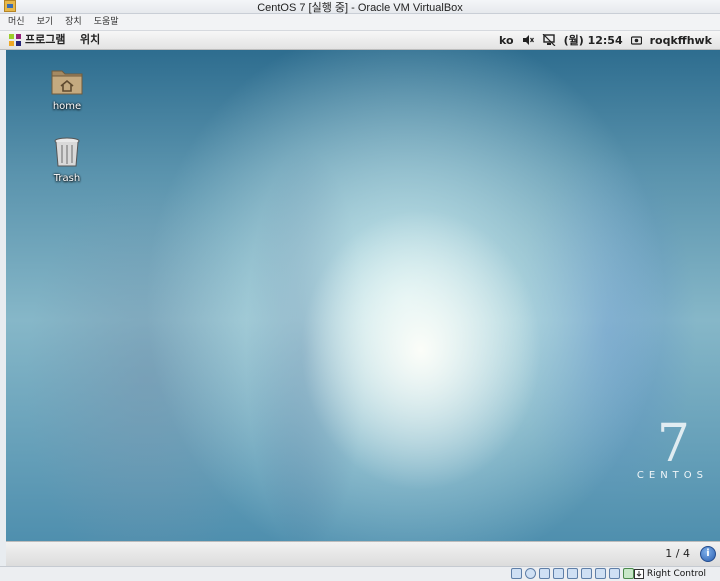  I want to click on volume-muted-icon, so click(528, 40).